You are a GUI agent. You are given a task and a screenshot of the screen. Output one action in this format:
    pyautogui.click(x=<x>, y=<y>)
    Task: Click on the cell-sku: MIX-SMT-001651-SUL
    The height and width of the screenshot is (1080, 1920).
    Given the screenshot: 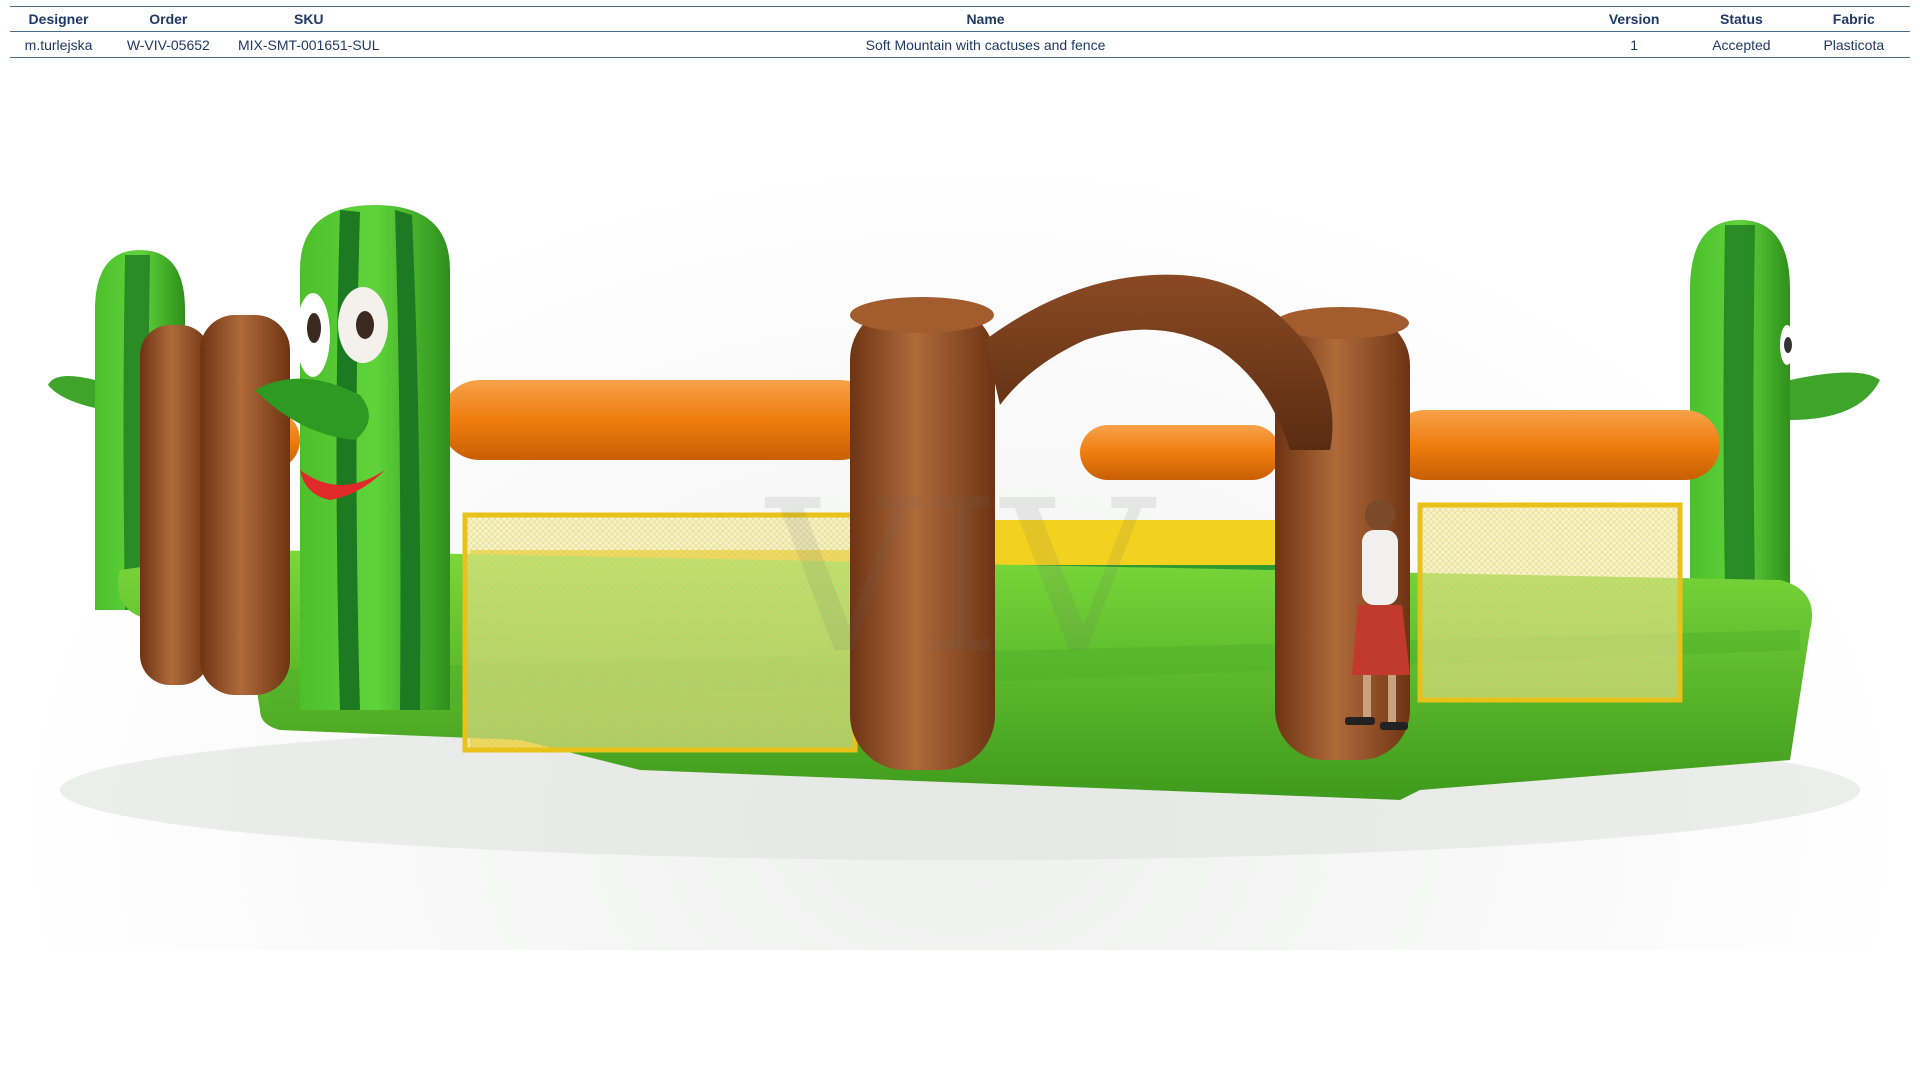 What is the action you would take?
    pyautogui.click(x=308, y=44)
    